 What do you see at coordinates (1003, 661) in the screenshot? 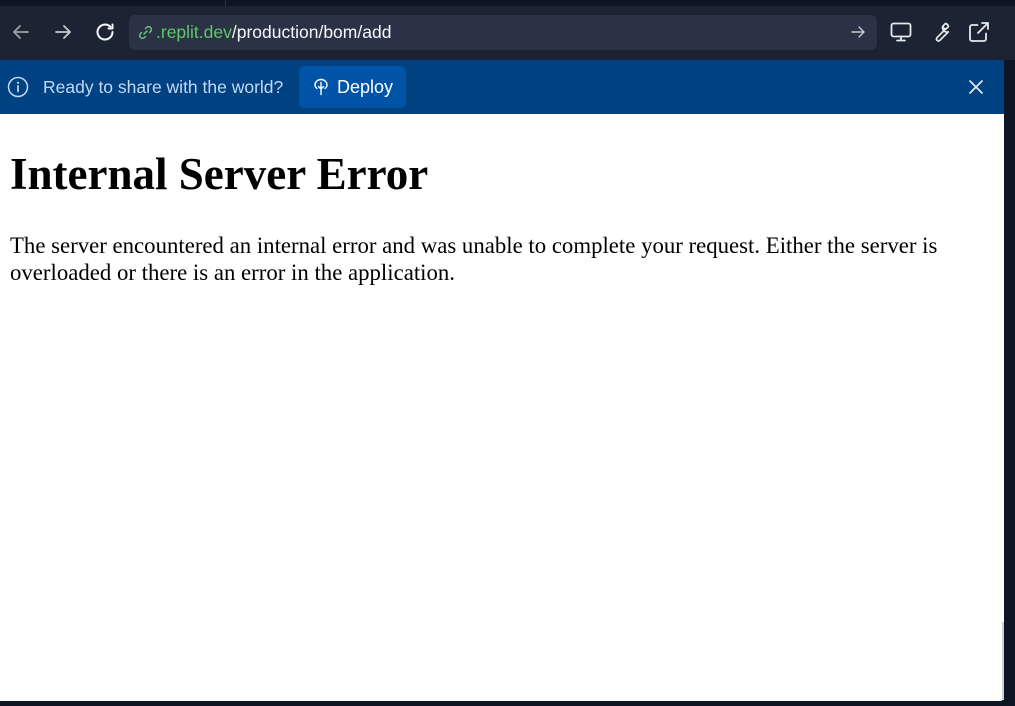
I see `scrollbar` at bounding box center [1003, 661].